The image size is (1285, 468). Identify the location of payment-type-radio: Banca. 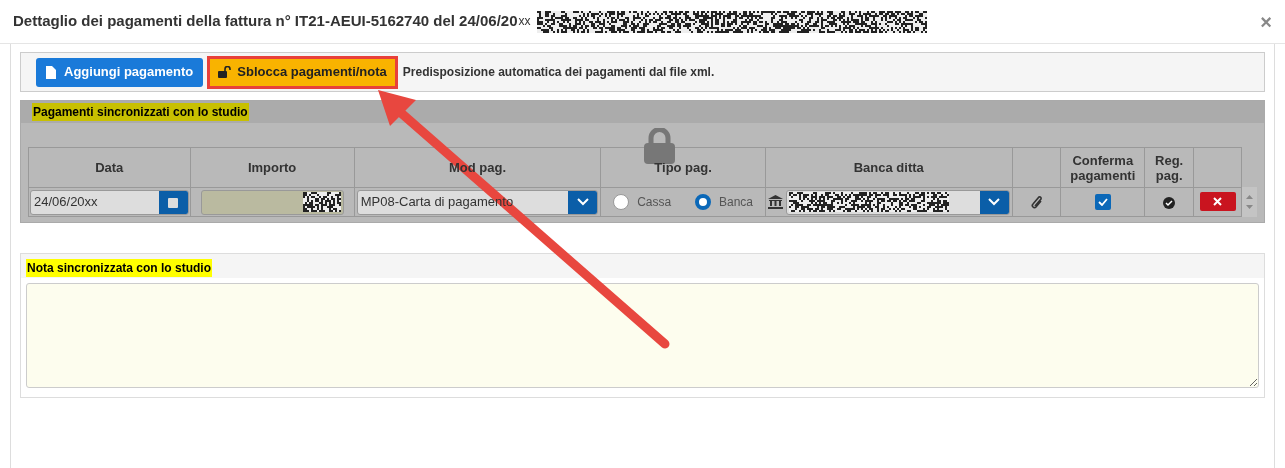
(723, 202).